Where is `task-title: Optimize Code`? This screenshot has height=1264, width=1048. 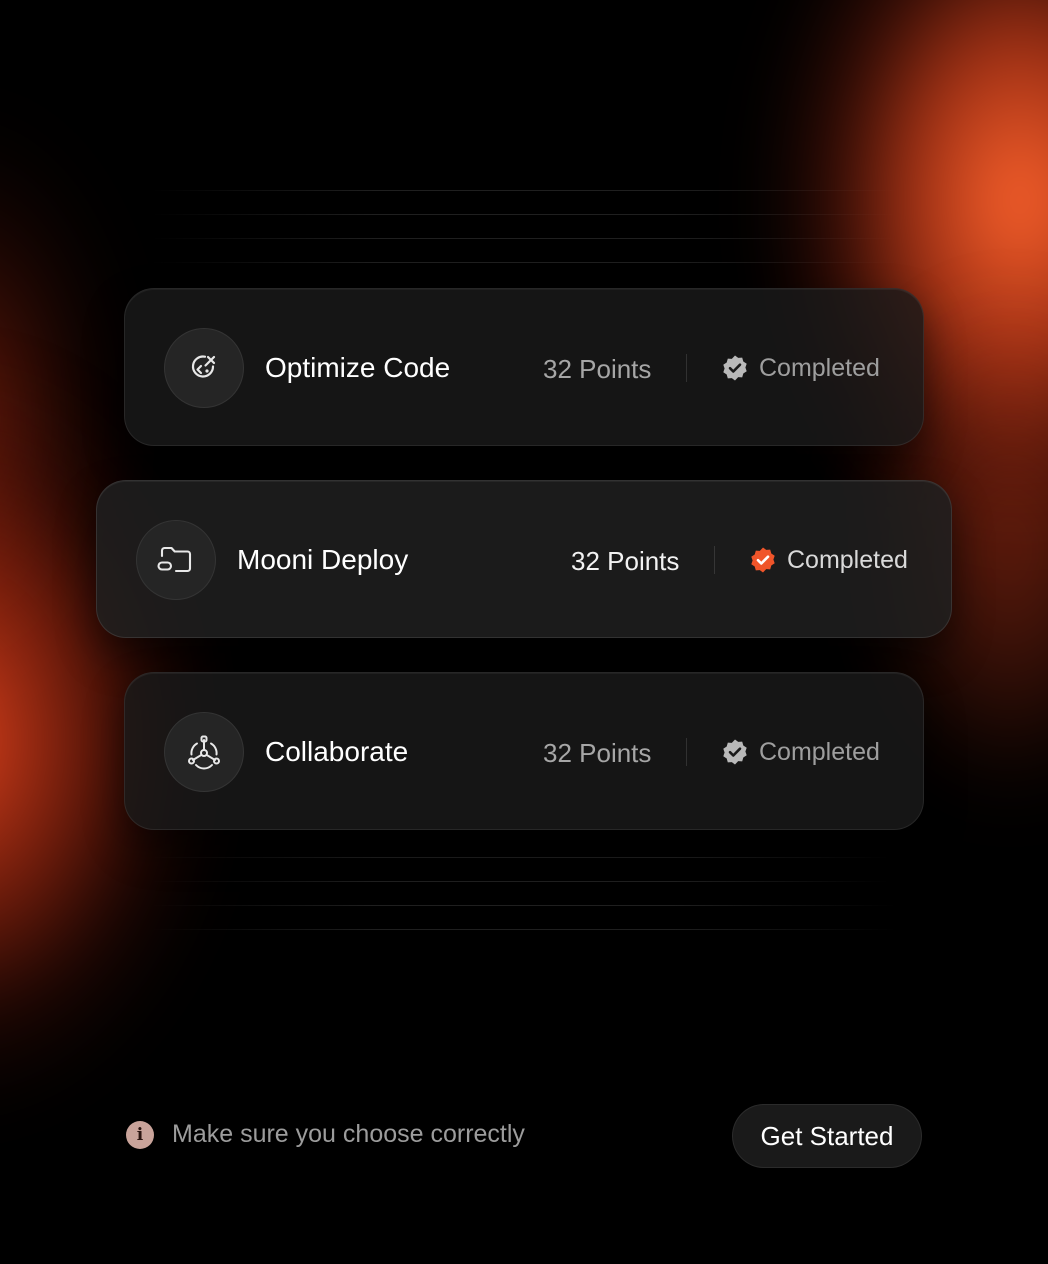 task-title: Optimize Code is located at coordinates (358, 367).